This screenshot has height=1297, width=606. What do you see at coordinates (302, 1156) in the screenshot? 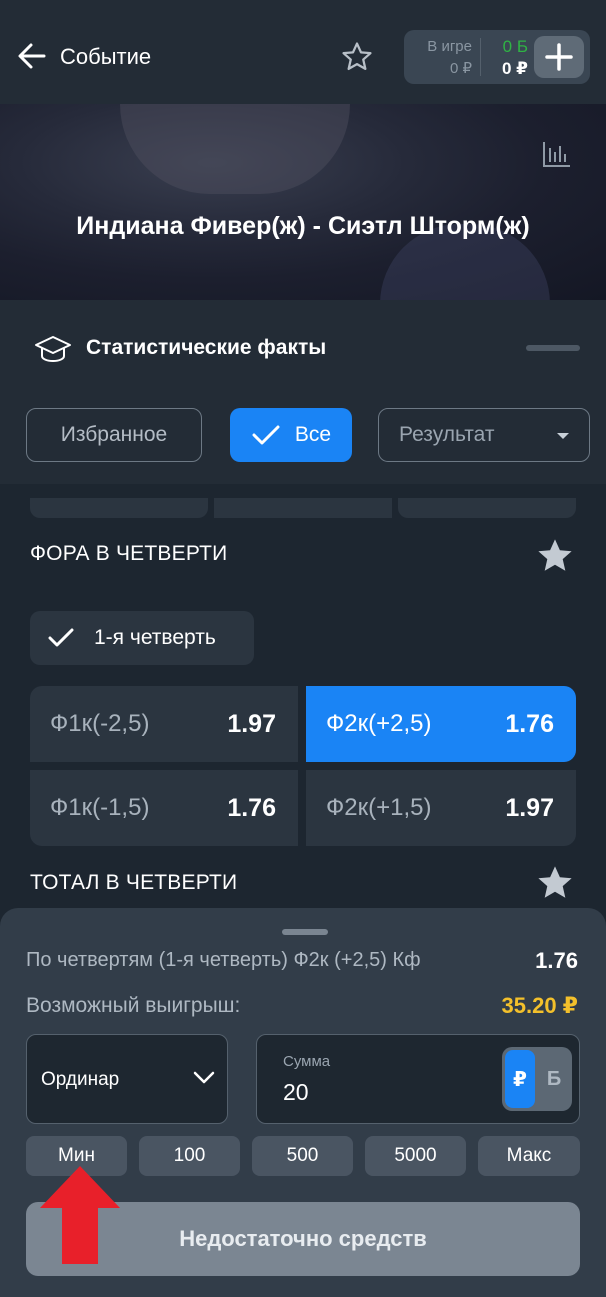
I see `quick-amount-500: 500` at bounding box center [302, 1156].